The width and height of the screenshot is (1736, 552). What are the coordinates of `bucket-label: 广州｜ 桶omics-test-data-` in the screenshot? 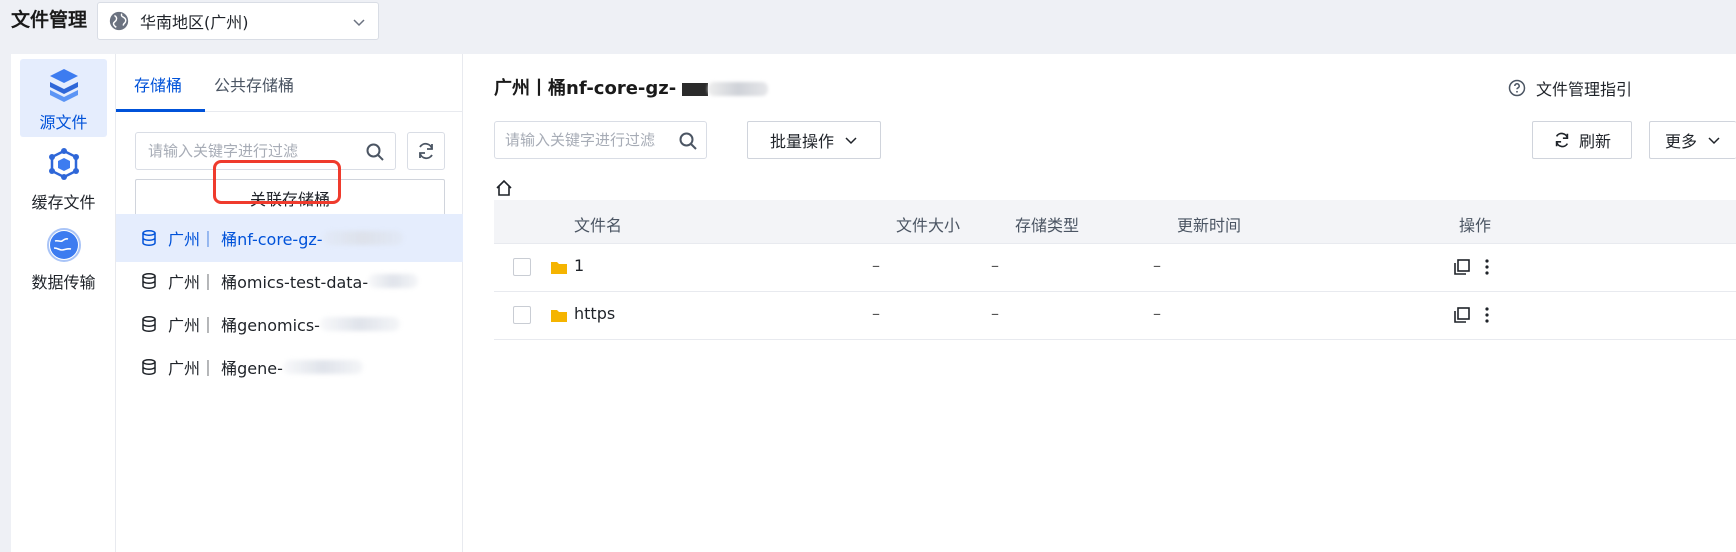 It's located at (268, 282).